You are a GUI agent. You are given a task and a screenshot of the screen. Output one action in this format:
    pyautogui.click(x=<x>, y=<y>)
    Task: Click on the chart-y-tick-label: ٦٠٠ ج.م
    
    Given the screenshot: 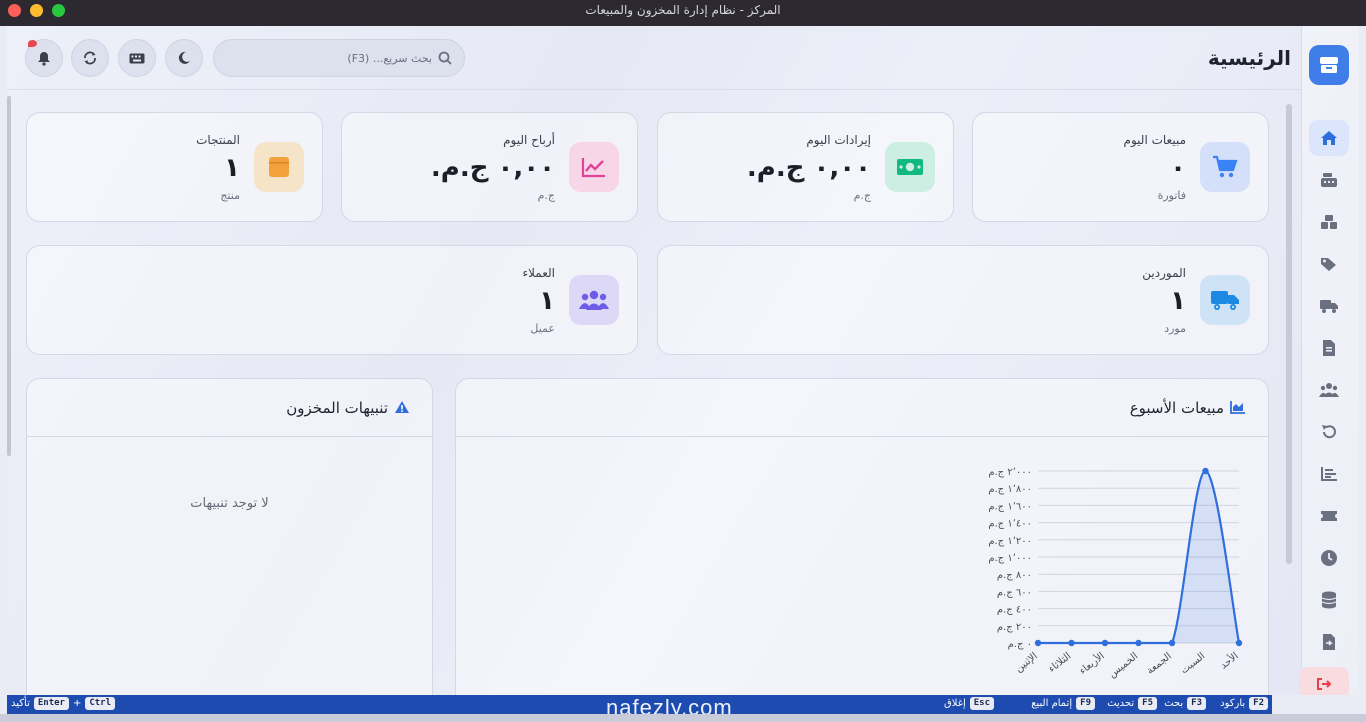 What is the action you would take?
    pyautogui.click(x=1014, y=592)
    